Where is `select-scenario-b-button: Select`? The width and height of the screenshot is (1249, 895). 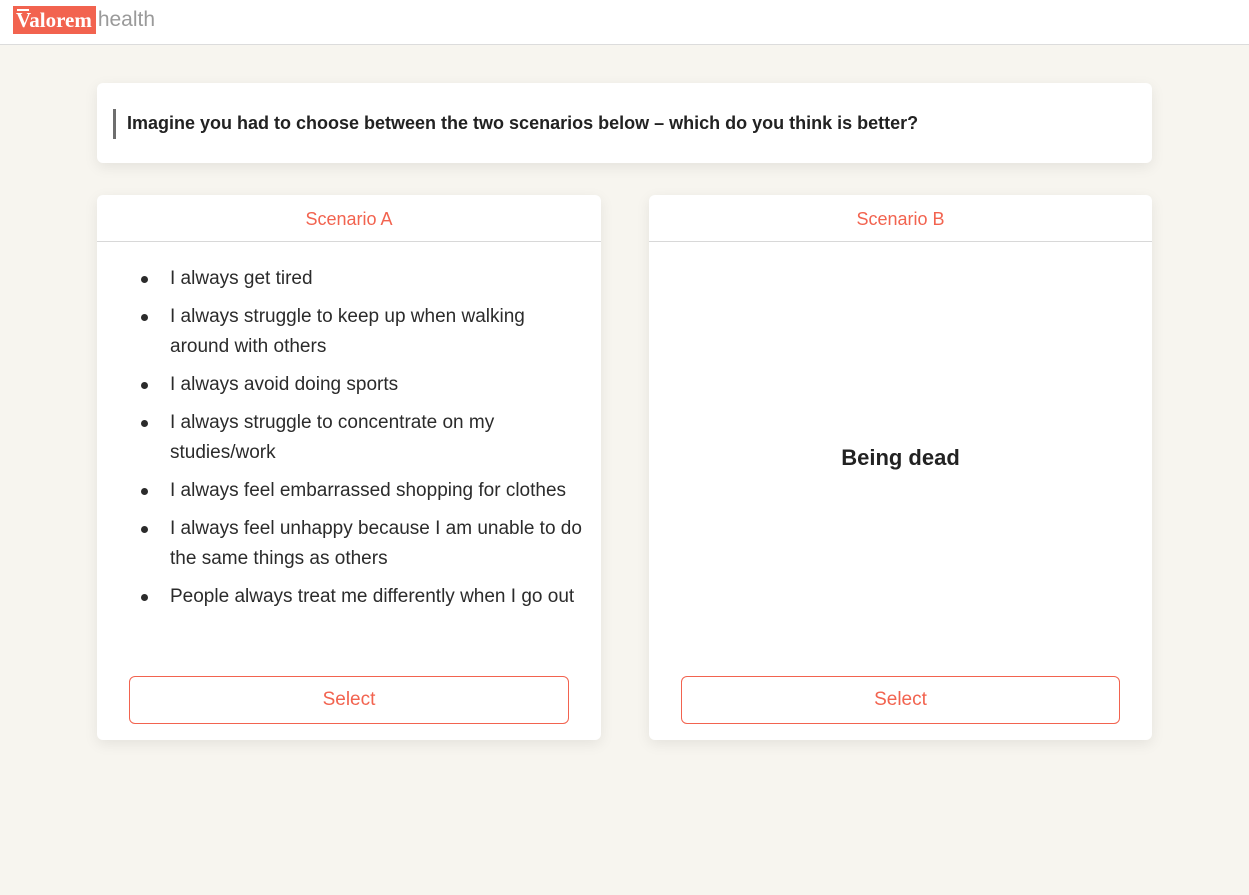
select-scenario-b-button: Select is located at coordinates (900, 700).